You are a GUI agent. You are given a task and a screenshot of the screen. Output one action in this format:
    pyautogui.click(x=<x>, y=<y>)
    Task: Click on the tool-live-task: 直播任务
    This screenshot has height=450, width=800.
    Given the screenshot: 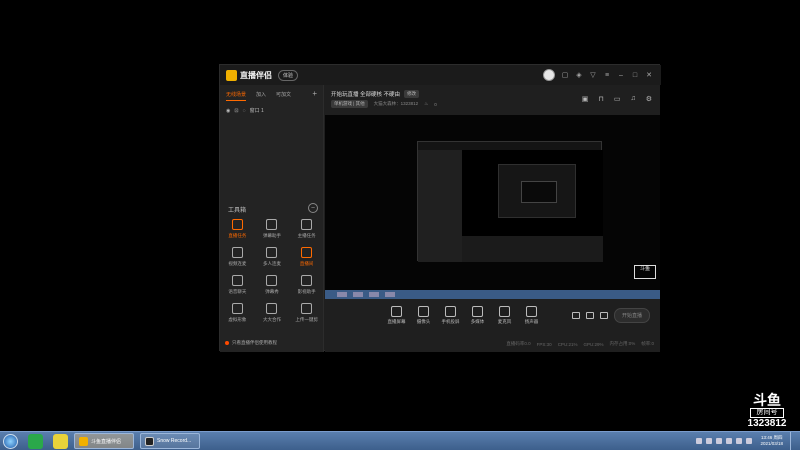 What is the action you would take?
    pyautogui.click(x=237, y=229)
    